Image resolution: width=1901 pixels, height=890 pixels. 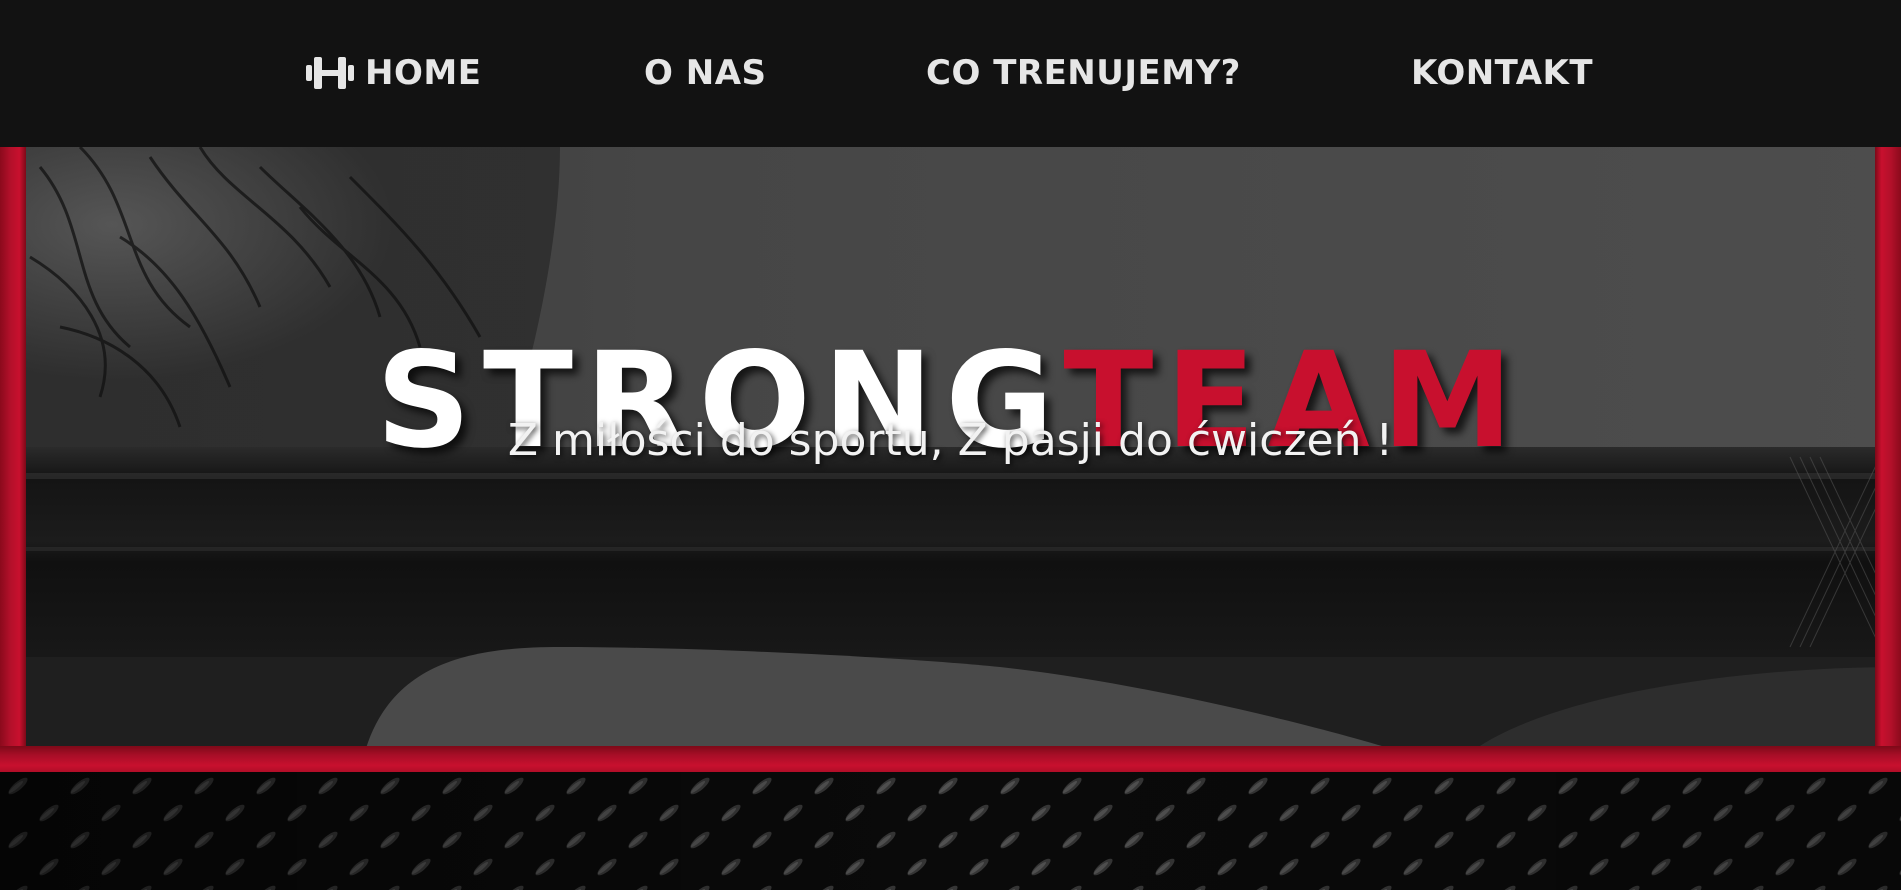 I want to click on nav-home-label: HOME, so click(x=423, y=73).